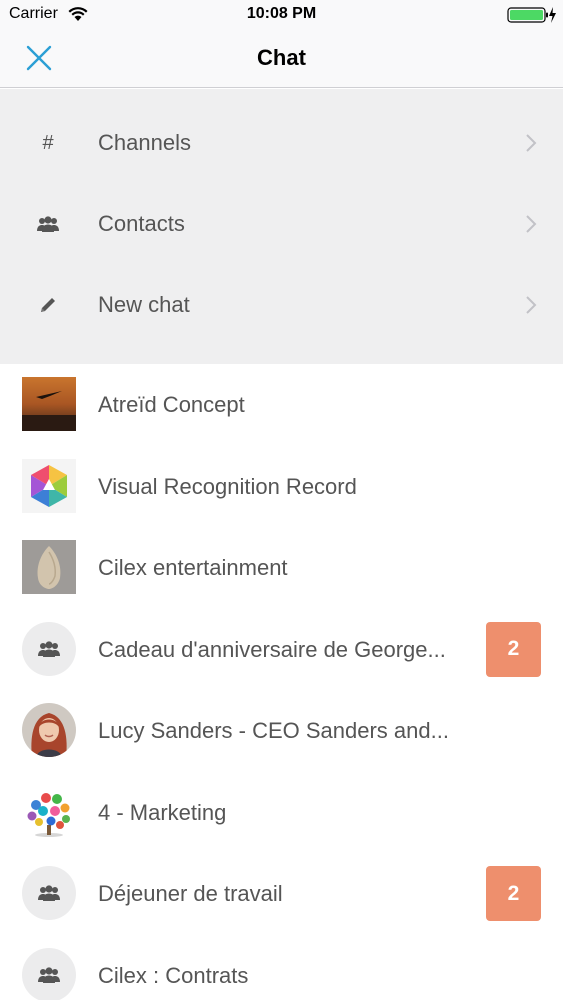  I want to click on menu-item-channels: # Channels, so click(281, 143).